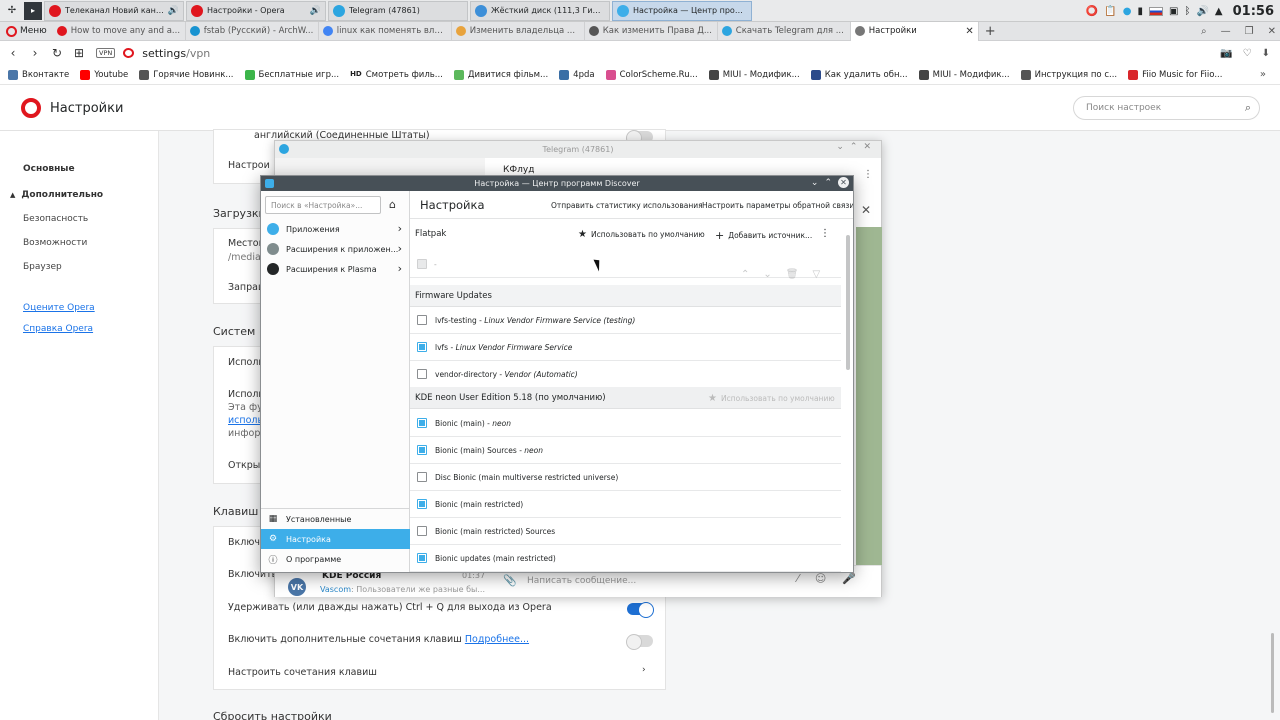  What do you see at coordinates (577, 74) in the screenshot?
I see `bookmark-item: 4pda` at bounding box center [577, 74].